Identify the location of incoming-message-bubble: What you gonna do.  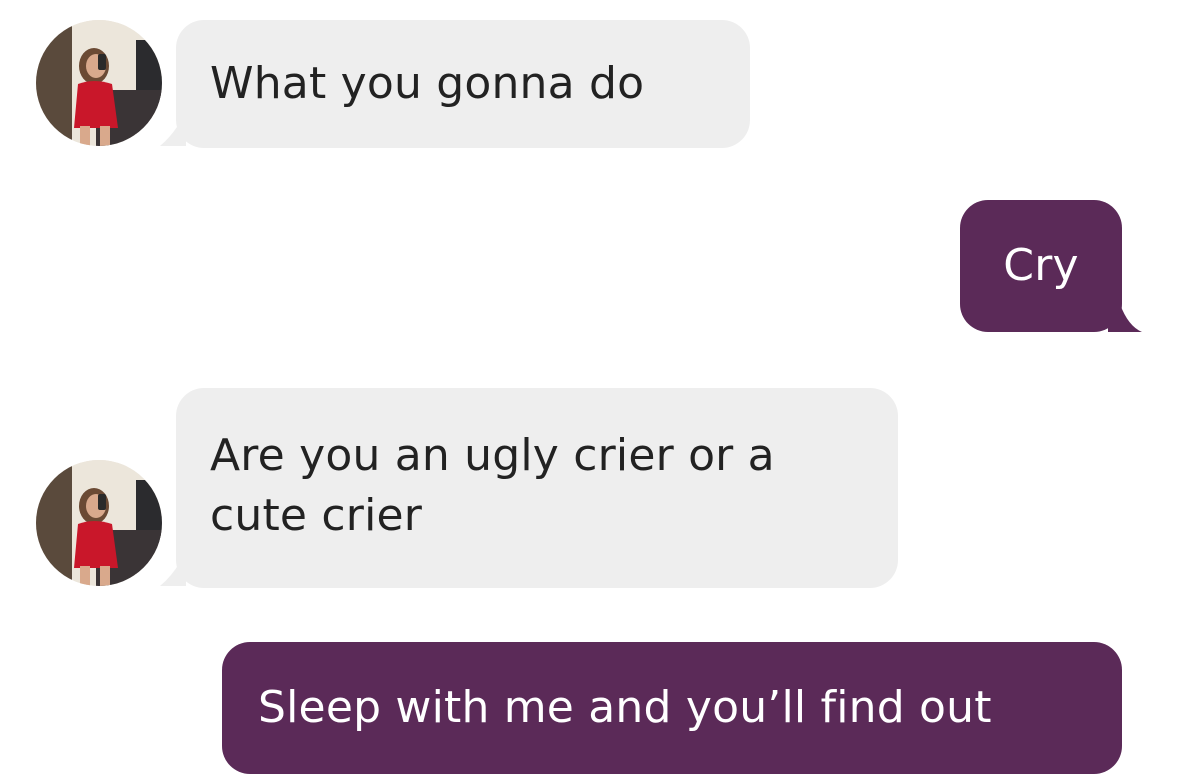
(463, 84).